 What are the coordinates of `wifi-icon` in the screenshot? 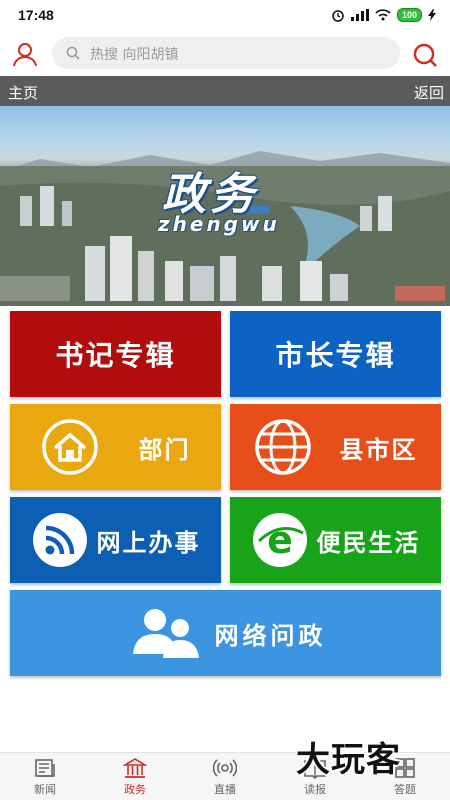 It's located at (383, 15).